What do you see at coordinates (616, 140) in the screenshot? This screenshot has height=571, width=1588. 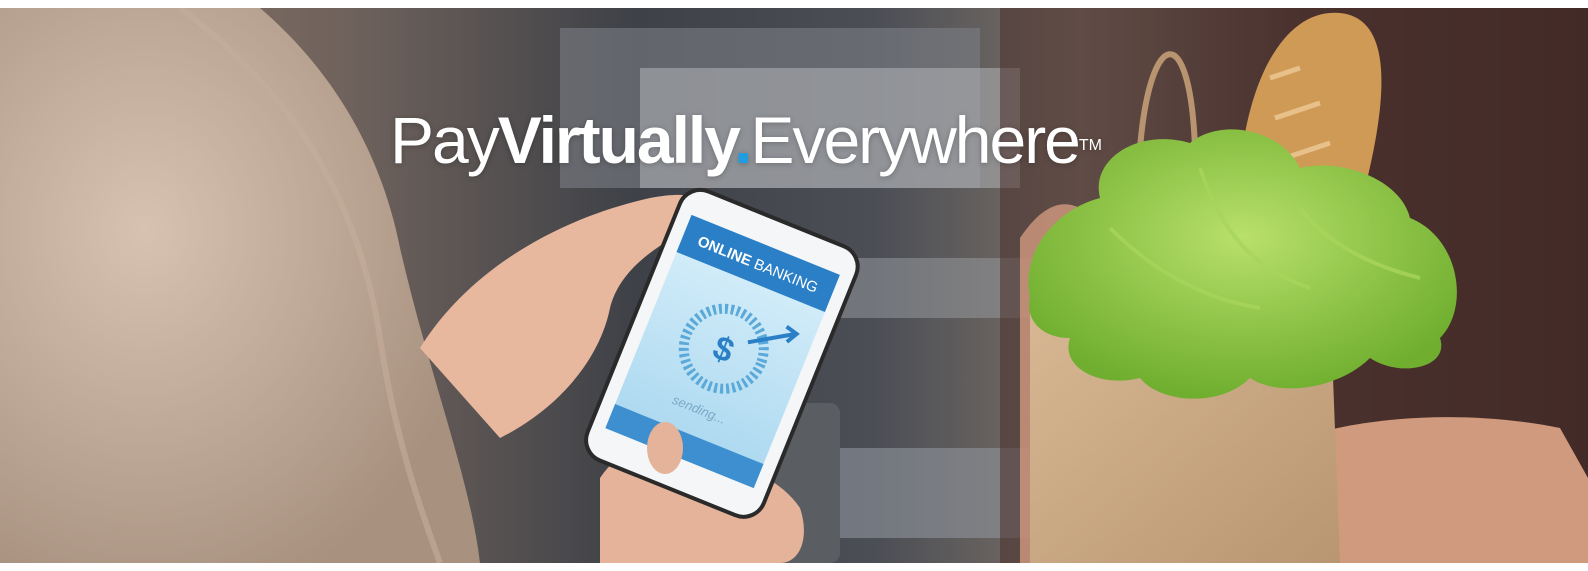 I see `headline-virtually: Virtually` at bounding box center [616, 140].